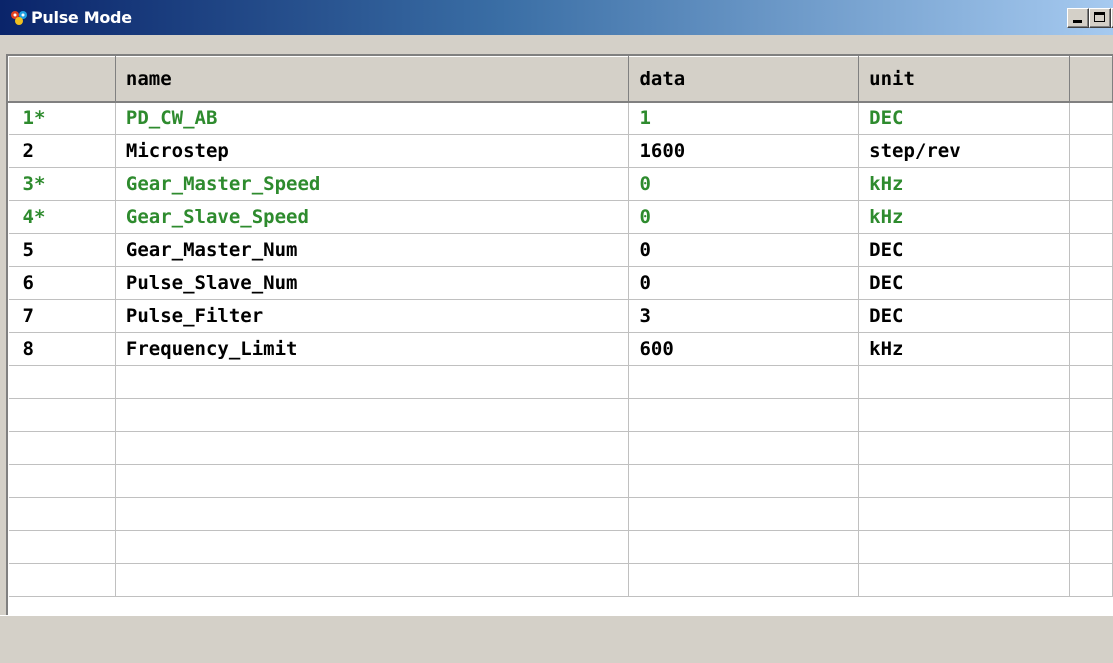 This screenshot has height=663, width=1113. I want to click on title-bar: Pulse Mode ✕, so click(556, 17).